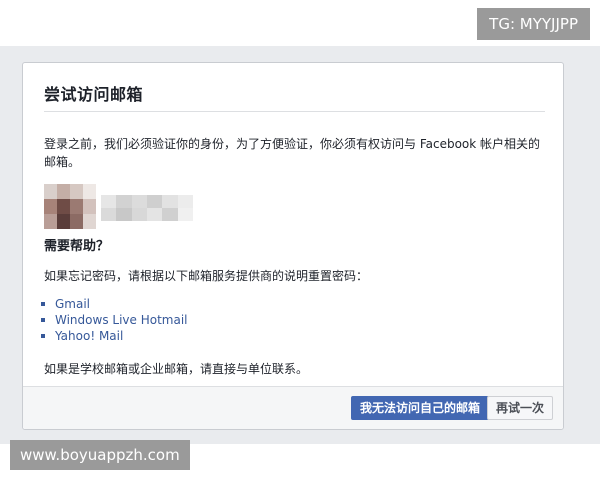 Image resolution: width=600 pixels, height=480 pixels. I want to click on hotmail-link: Windows Live Hotmail, so click(121, 320).